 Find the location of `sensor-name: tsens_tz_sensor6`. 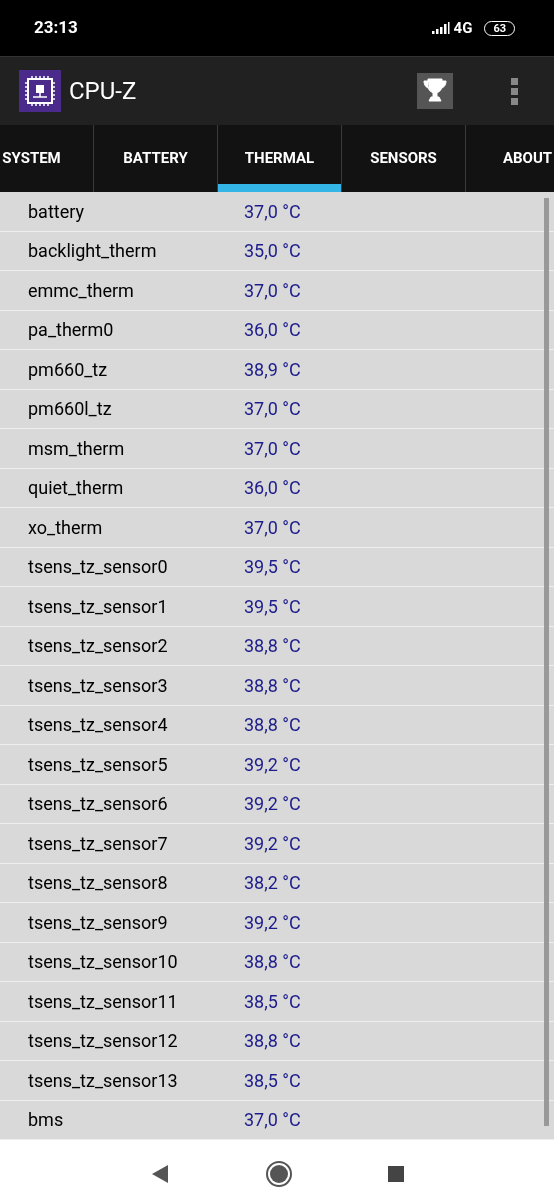

sensor-name: tsens_tz_sensor6 is located at coordinates (98, 804).